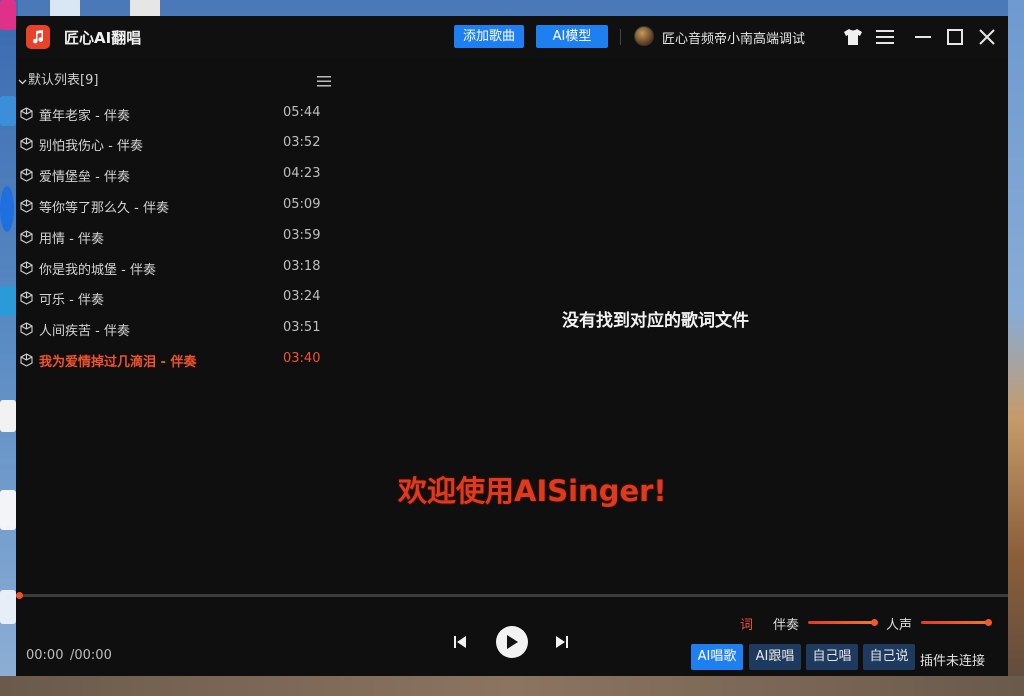  Describe the element at coordinates (955, 37) in the screenshot. I see `maximize-icon` at that location.